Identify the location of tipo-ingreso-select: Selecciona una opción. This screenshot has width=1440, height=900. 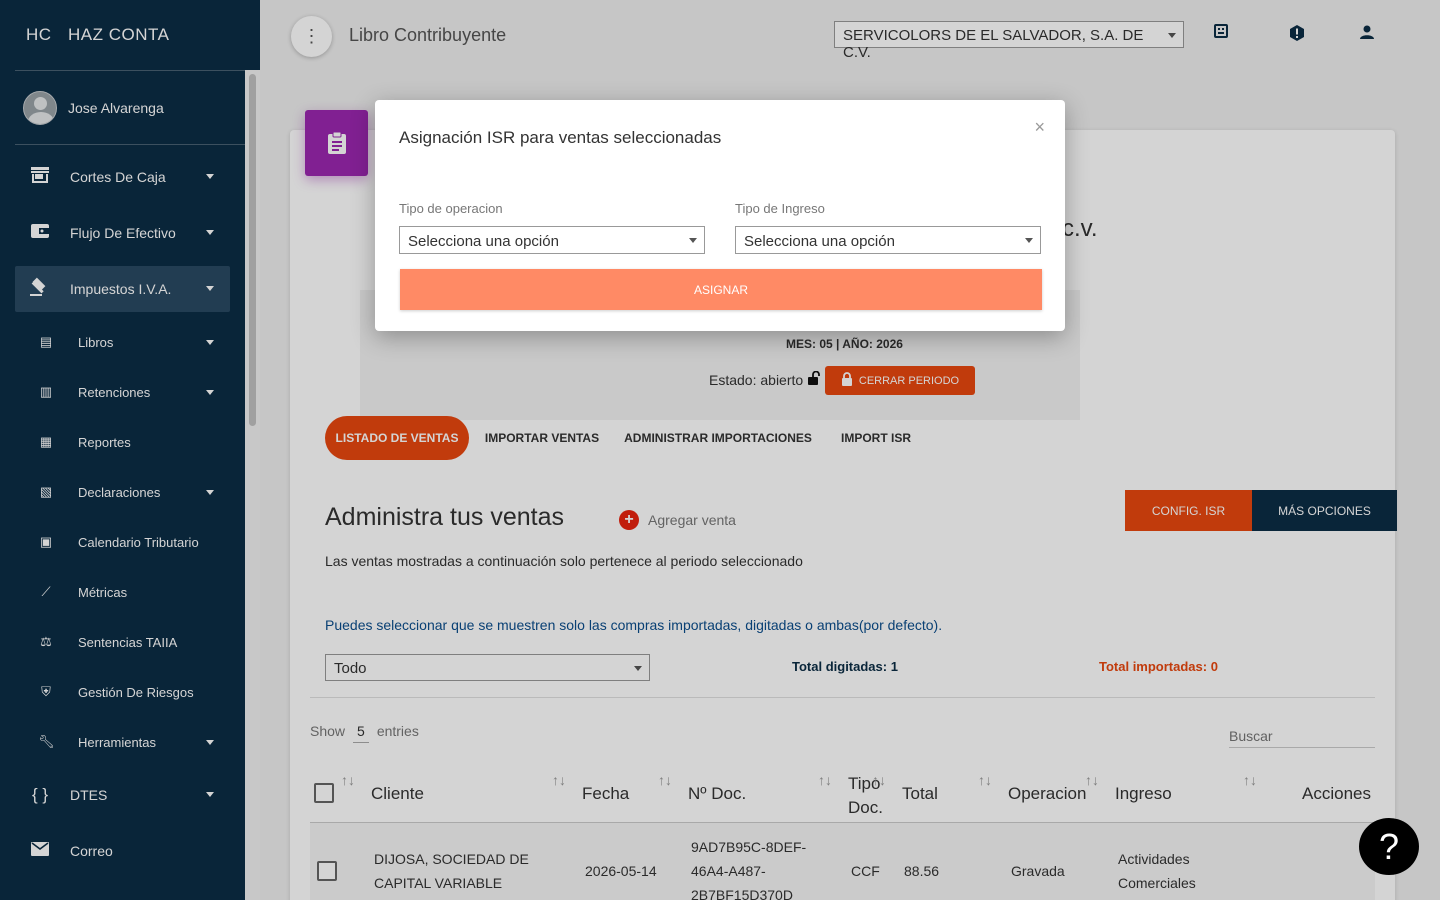
(888, 240).